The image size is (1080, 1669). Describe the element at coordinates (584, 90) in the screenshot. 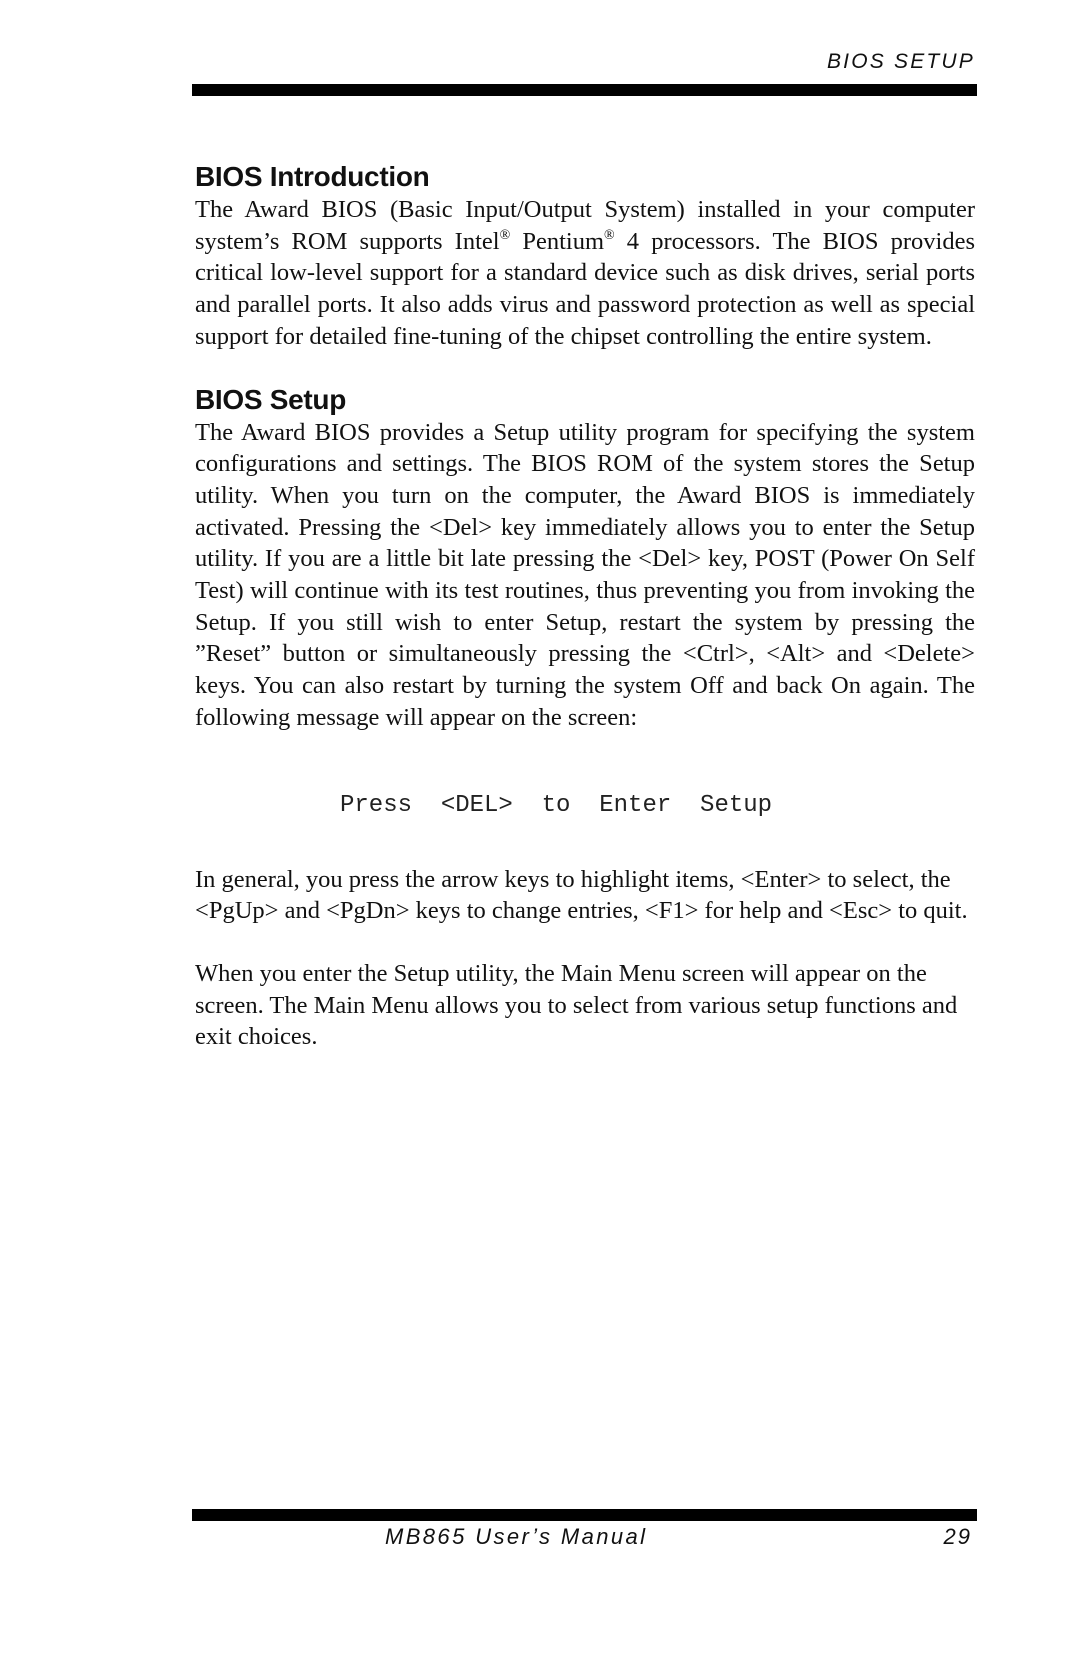

I see `header-rule` at that location.